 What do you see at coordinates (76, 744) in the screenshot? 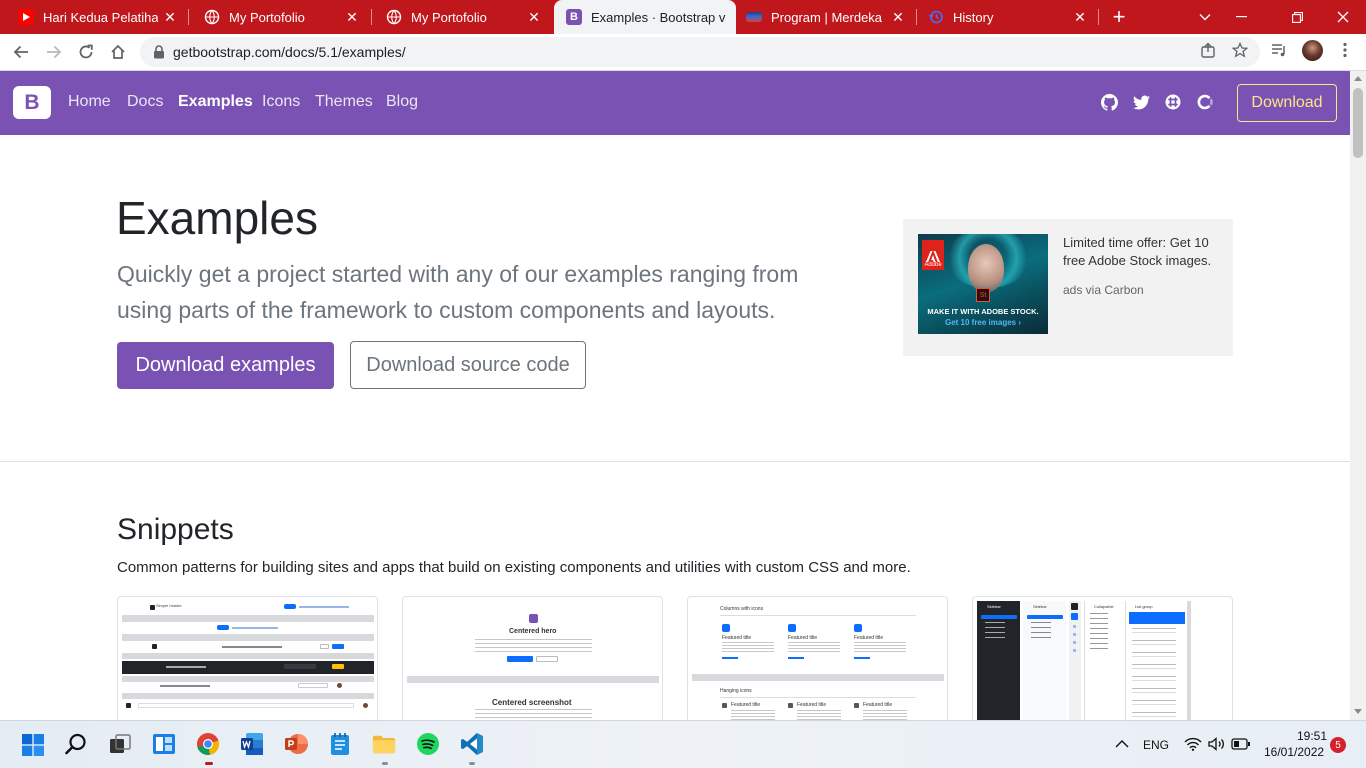
I see `search-icon` at bounding box center [76, 744].